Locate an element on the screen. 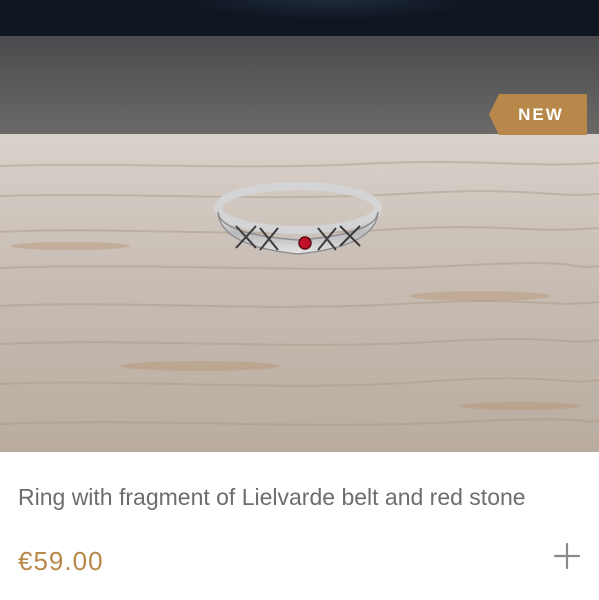 The height and width of the screenshot is (600, 599). add-to-cart-button is located at coordinates (567, 556).